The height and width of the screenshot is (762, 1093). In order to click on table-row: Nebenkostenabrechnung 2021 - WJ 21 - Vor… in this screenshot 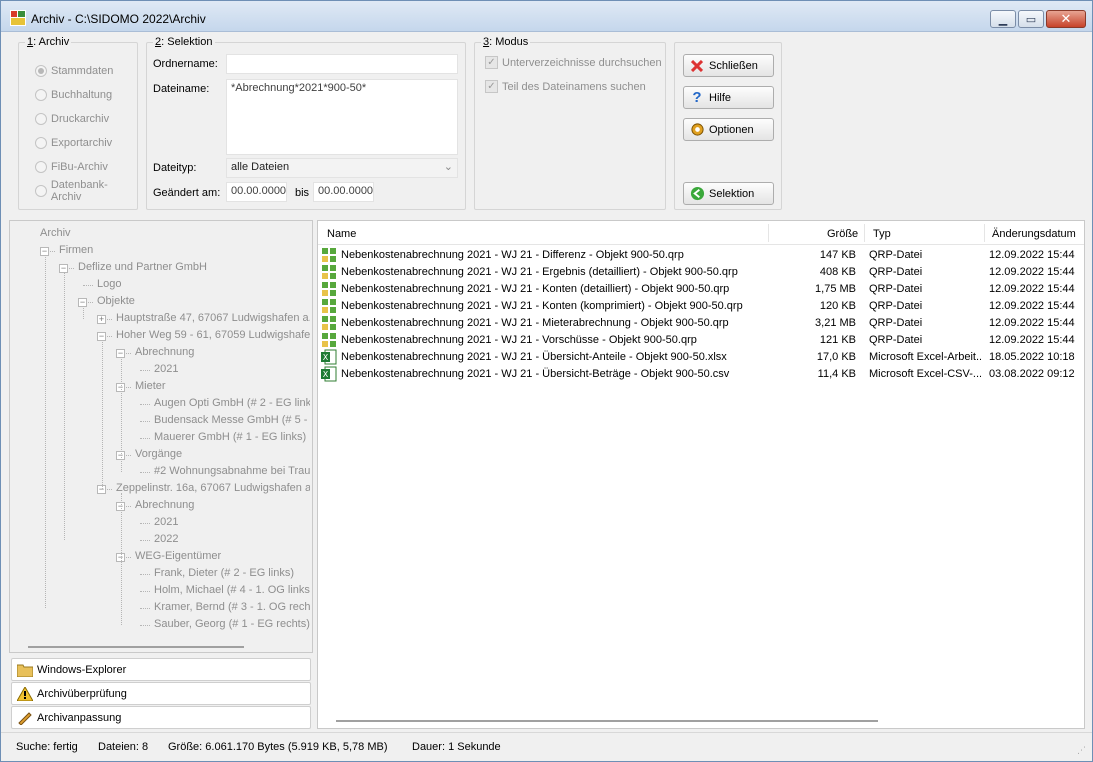, I will do `click(701, 340)`.